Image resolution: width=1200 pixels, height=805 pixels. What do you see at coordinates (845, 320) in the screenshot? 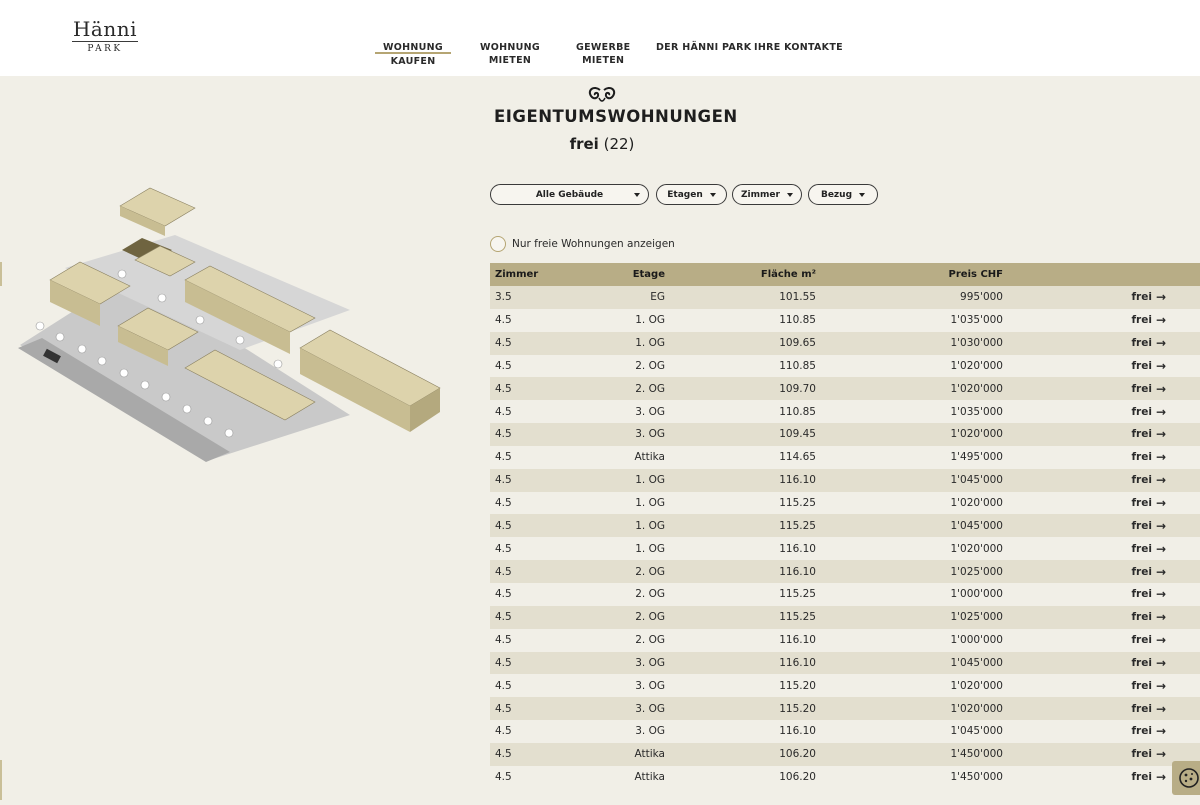
I see `table-row: 4.5 1. OG 110.85 1'035'000 frei →` at bounding box center [845, 320].